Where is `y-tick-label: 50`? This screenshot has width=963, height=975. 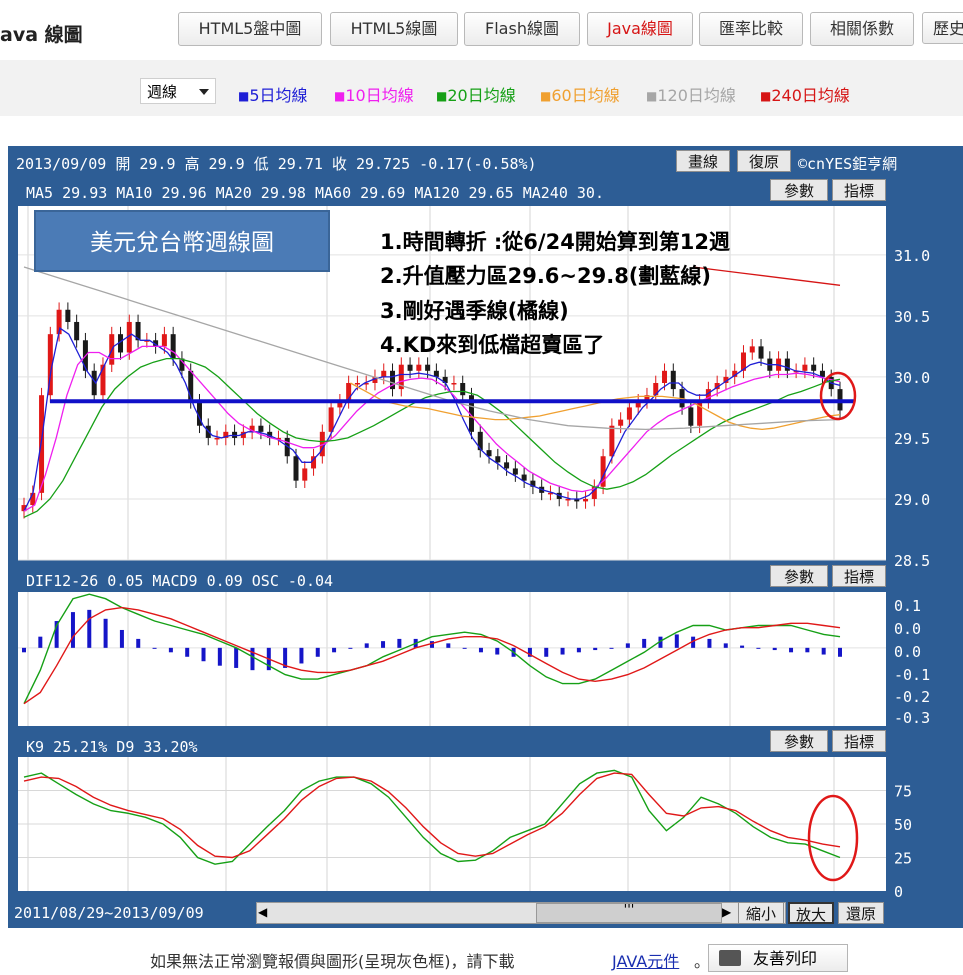 y-tick-label: 50 is located at coordinates (903, 825).